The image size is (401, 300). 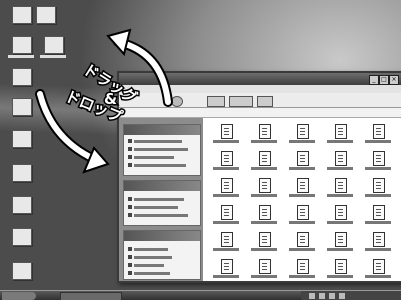 I want to click on minimize-button: _, so click(x=374, y=80).